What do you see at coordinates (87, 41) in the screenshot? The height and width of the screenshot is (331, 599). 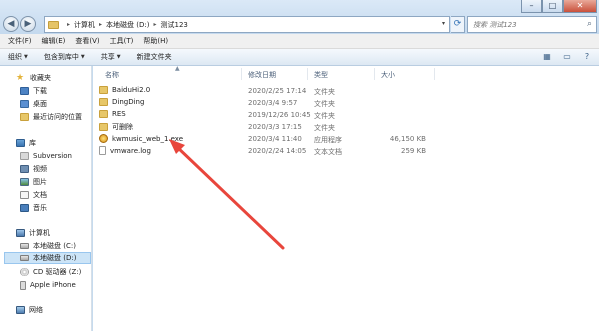 I see `menu-view: 查看(V)` at bounding box center [87, 41].